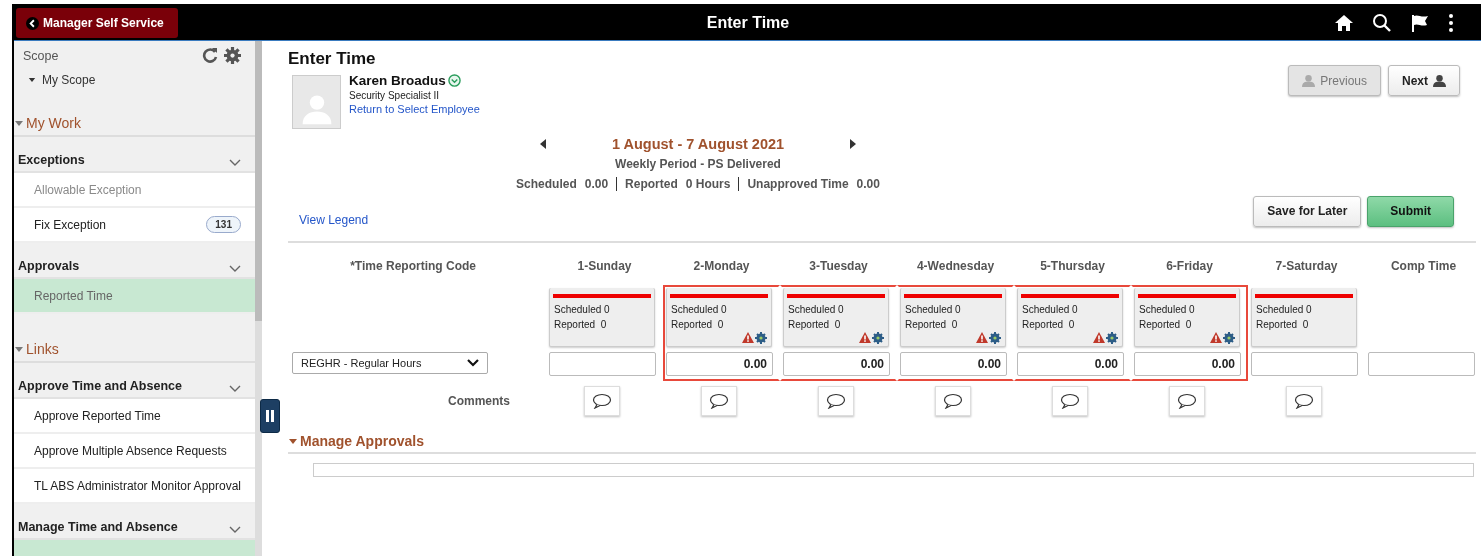  Describe the element at coordinates (798, 184) in the screenshot. I see `summary-label: Unapproved Time` at that location.